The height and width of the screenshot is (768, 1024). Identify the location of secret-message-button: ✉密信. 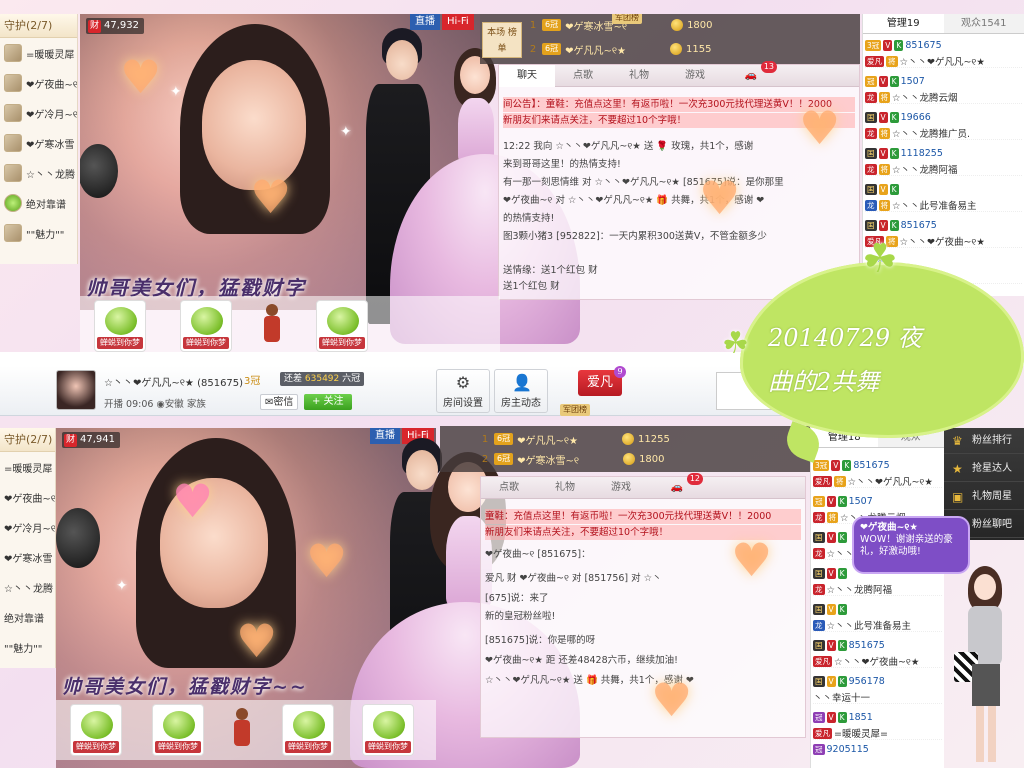
(279, 402).